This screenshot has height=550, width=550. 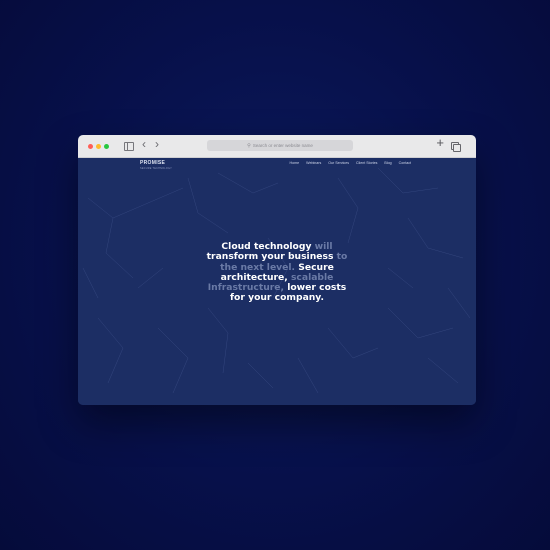 What do you see at coordinates (106, 146) in the screenshot?
I see `zoom-window-button` at bounding box center [106, 146].